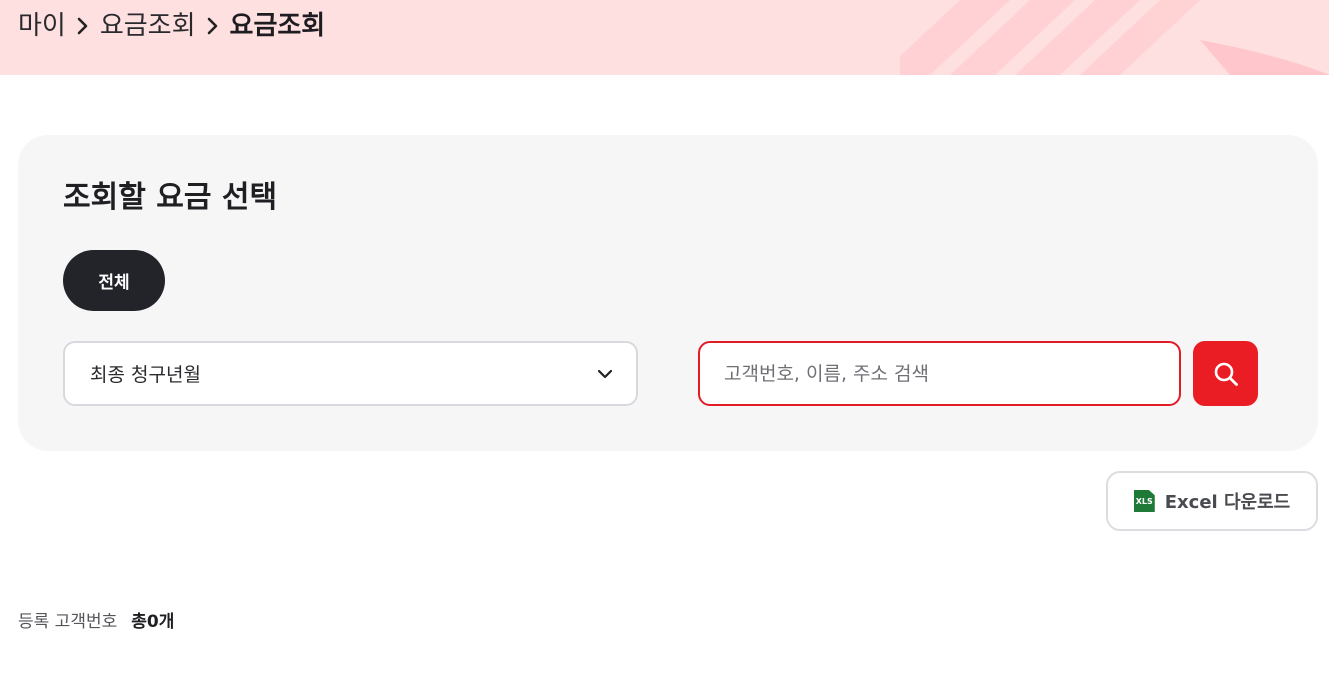 The image size is (1329, 687). I want to click on page-header-band: 마이 요금조회 요금조회, so click(664, 37).